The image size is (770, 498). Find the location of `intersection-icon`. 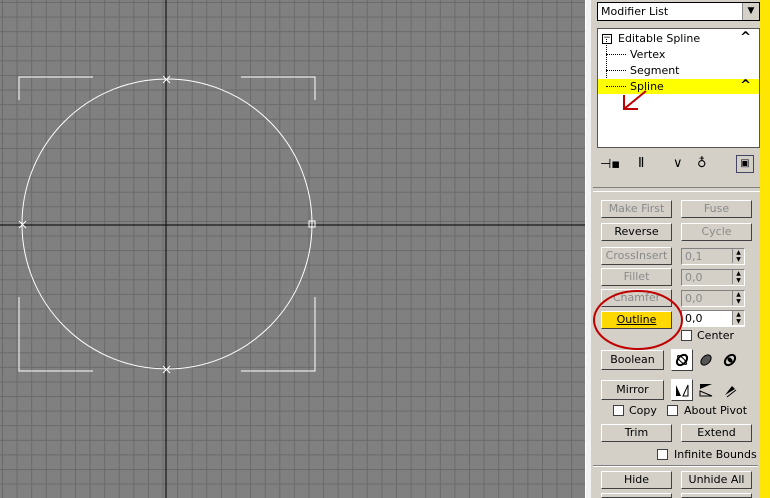

intersection-icon is located at coordinates (730, 360).